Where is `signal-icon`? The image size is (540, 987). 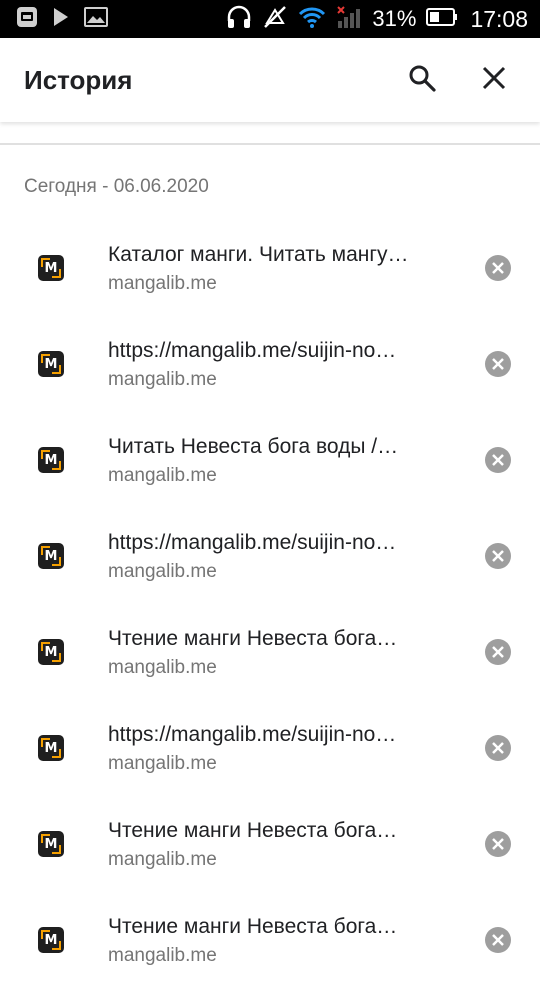
signal-icon is located at coordinates (349, 19).